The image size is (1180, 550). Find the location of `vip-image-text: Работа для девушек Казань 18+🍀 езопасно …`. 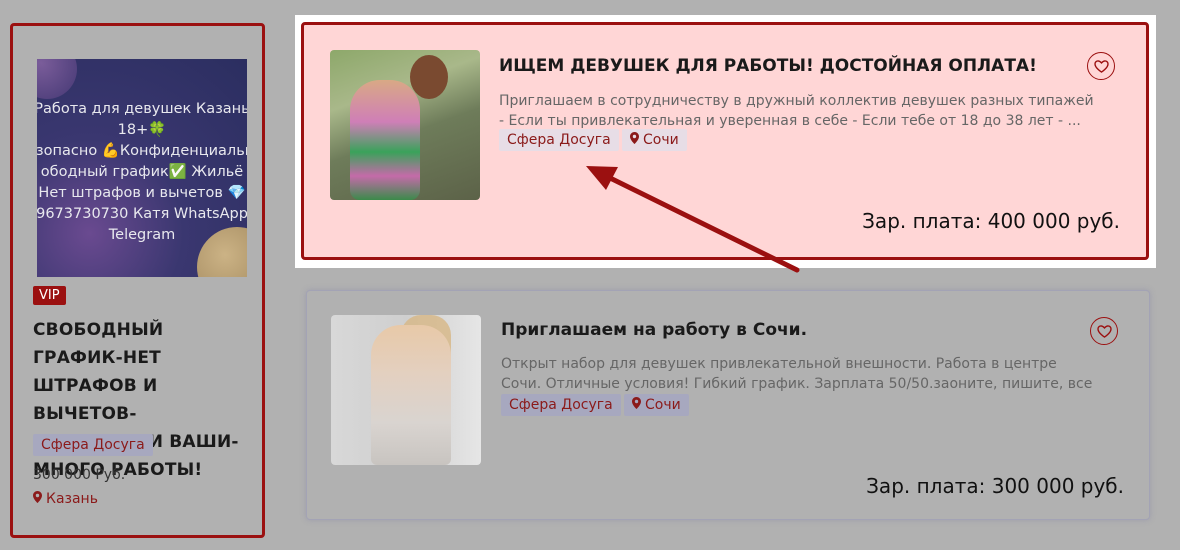

vip-image-text: Работа для девушек Казань 18+🍀 езопасно … is located at coordinates (142, 172).